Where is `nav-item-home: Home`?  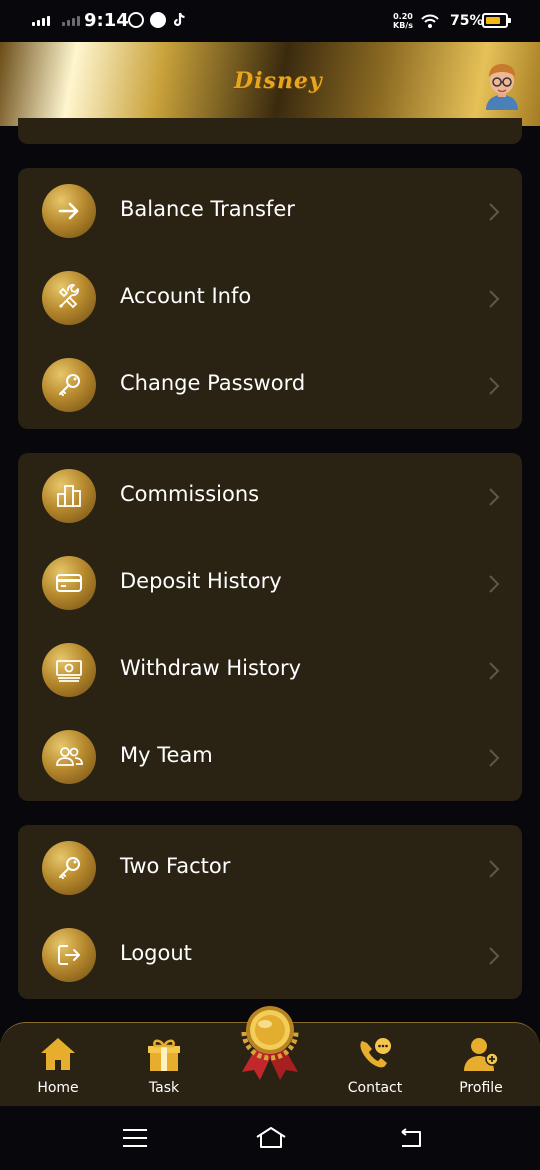
nav-item-home: Home is located at coordinates (58, 1065).